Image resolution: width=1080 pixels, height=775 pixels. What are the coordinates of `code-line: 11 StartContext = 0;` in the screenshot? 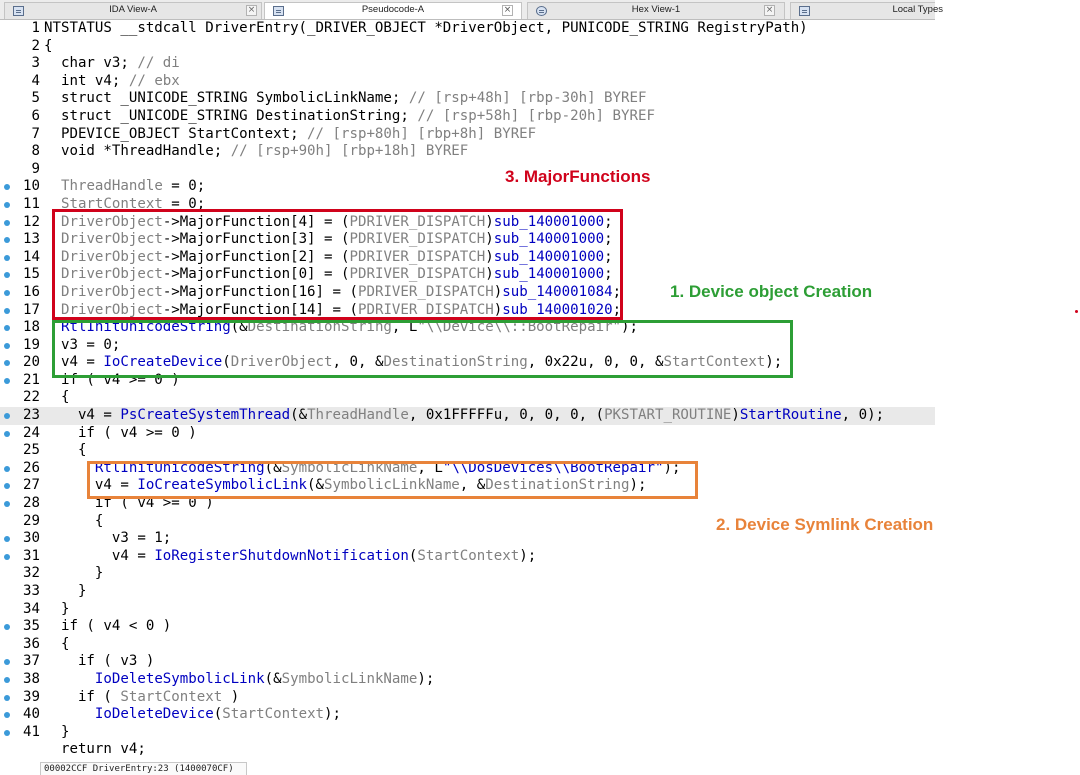 It's located at (467, 205).